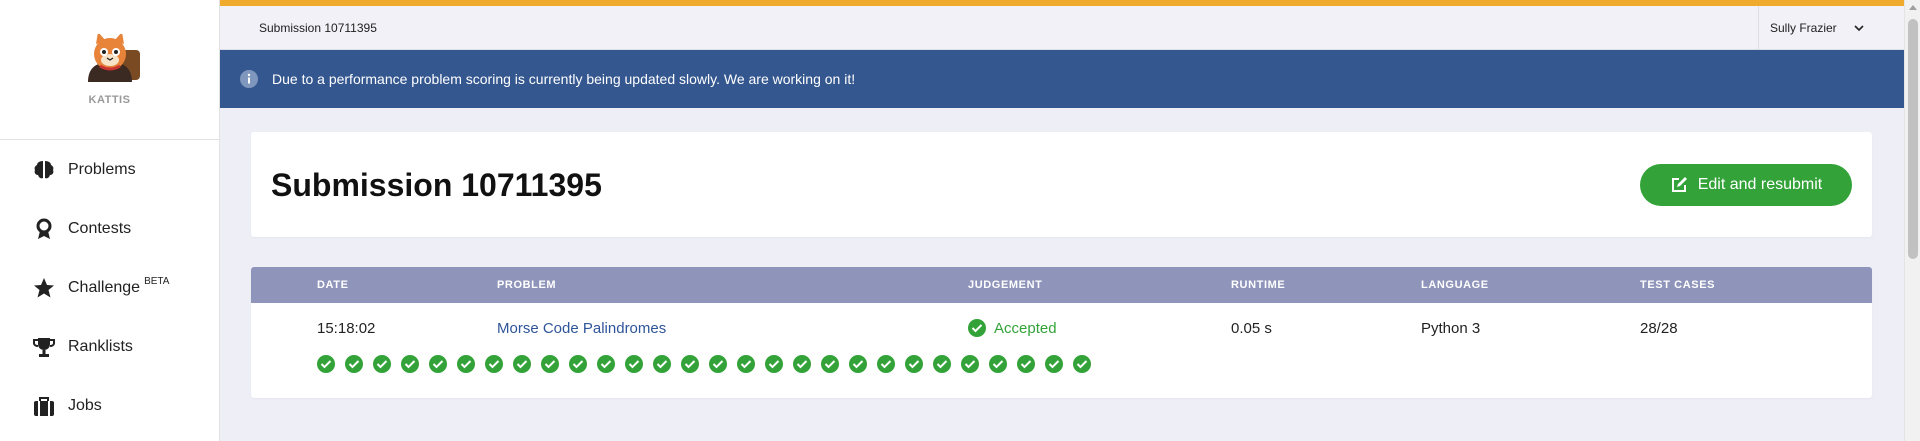 This screenshot has width=1920, height=441. I want to click on header-judgement: JUDGEMENT, so click(1005, 285).